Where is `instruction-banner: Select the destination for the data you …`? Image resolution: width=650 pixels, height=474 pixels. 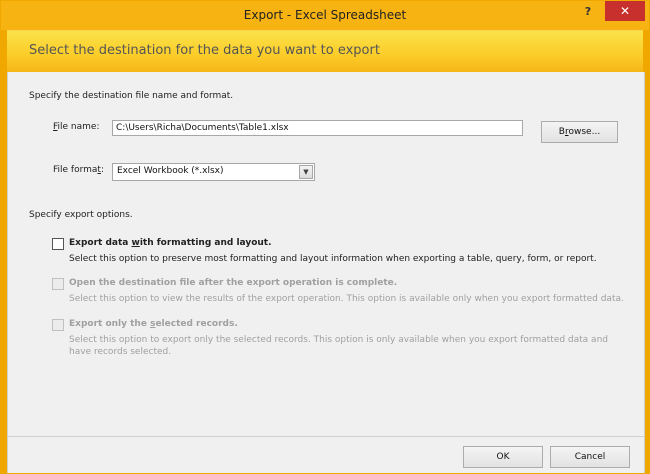
instruction-banner: Select the destination for the data you … is located at coordinates (325, 51).